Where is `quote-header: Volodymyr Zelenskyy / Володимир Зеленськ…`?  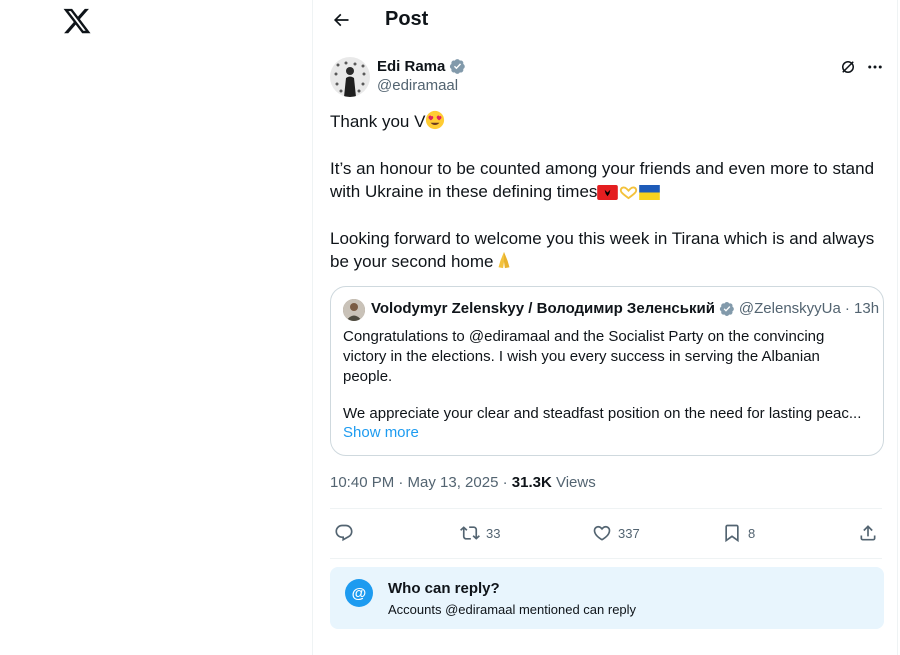 quote-header: Volodymyr Zelenskyy / Володимир Зеленськ… is located at coordinates (625, 308).